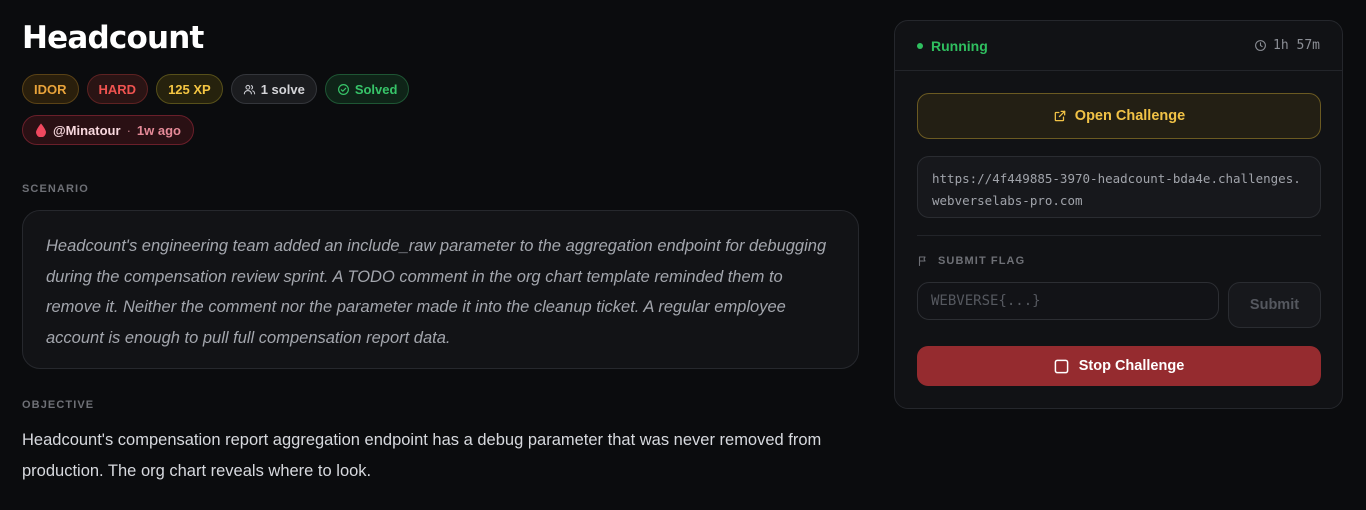 This screenshot has width=1366, height=510. What do you see at coordinates (249, 89) in the screenshot?
I see `users-icon` at bounding box center [249, 89].